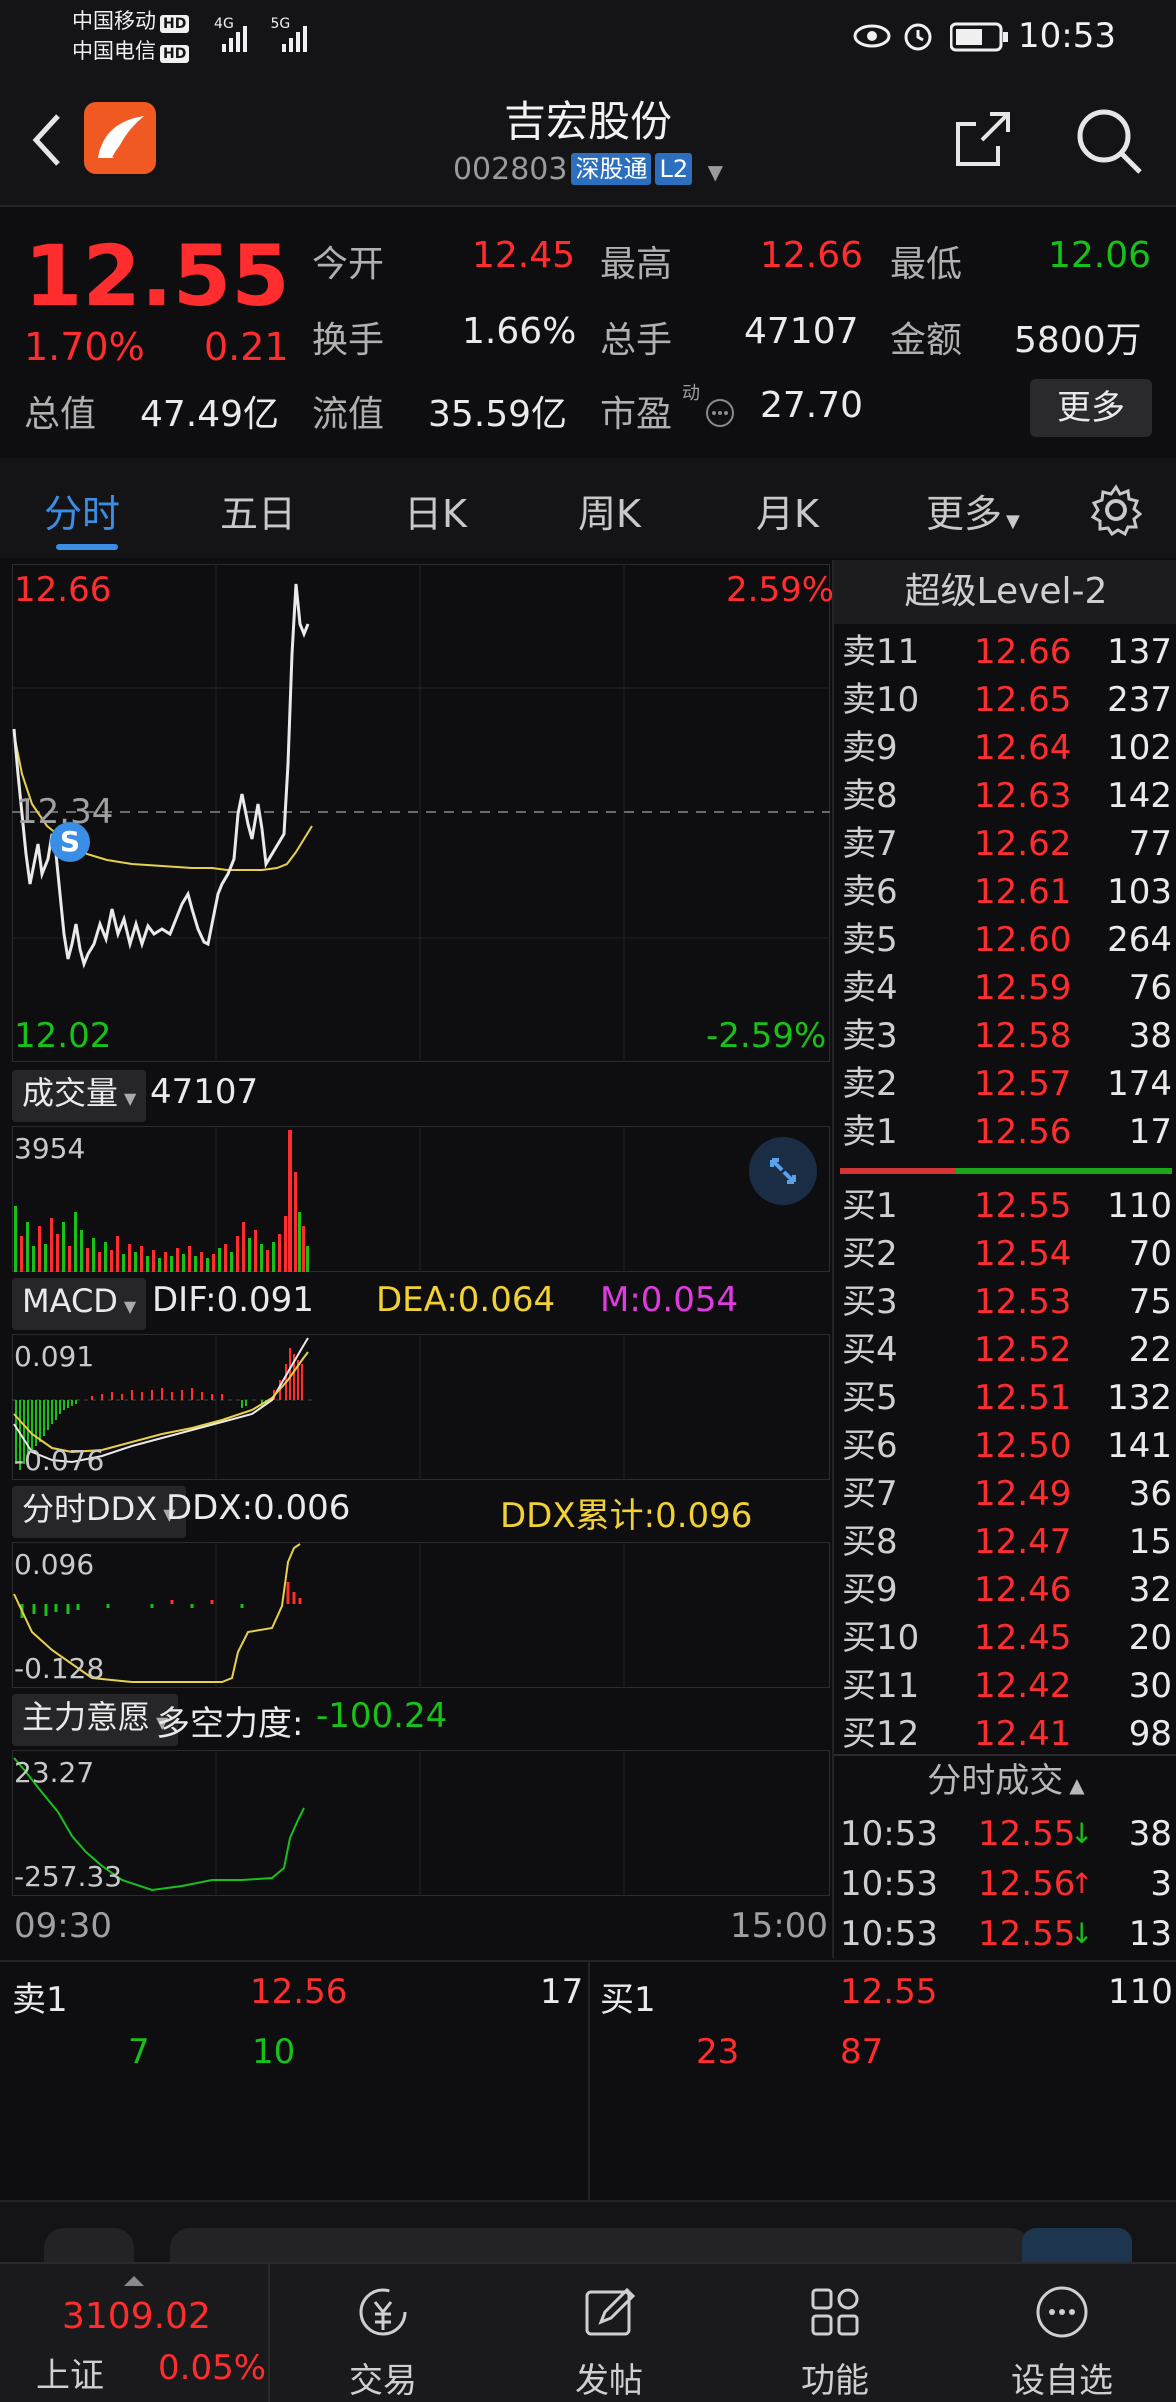 This screenshot has width=1176, height=2402. I want to click on ask-row: 卖9 12.64 102, so click(1005, 748).